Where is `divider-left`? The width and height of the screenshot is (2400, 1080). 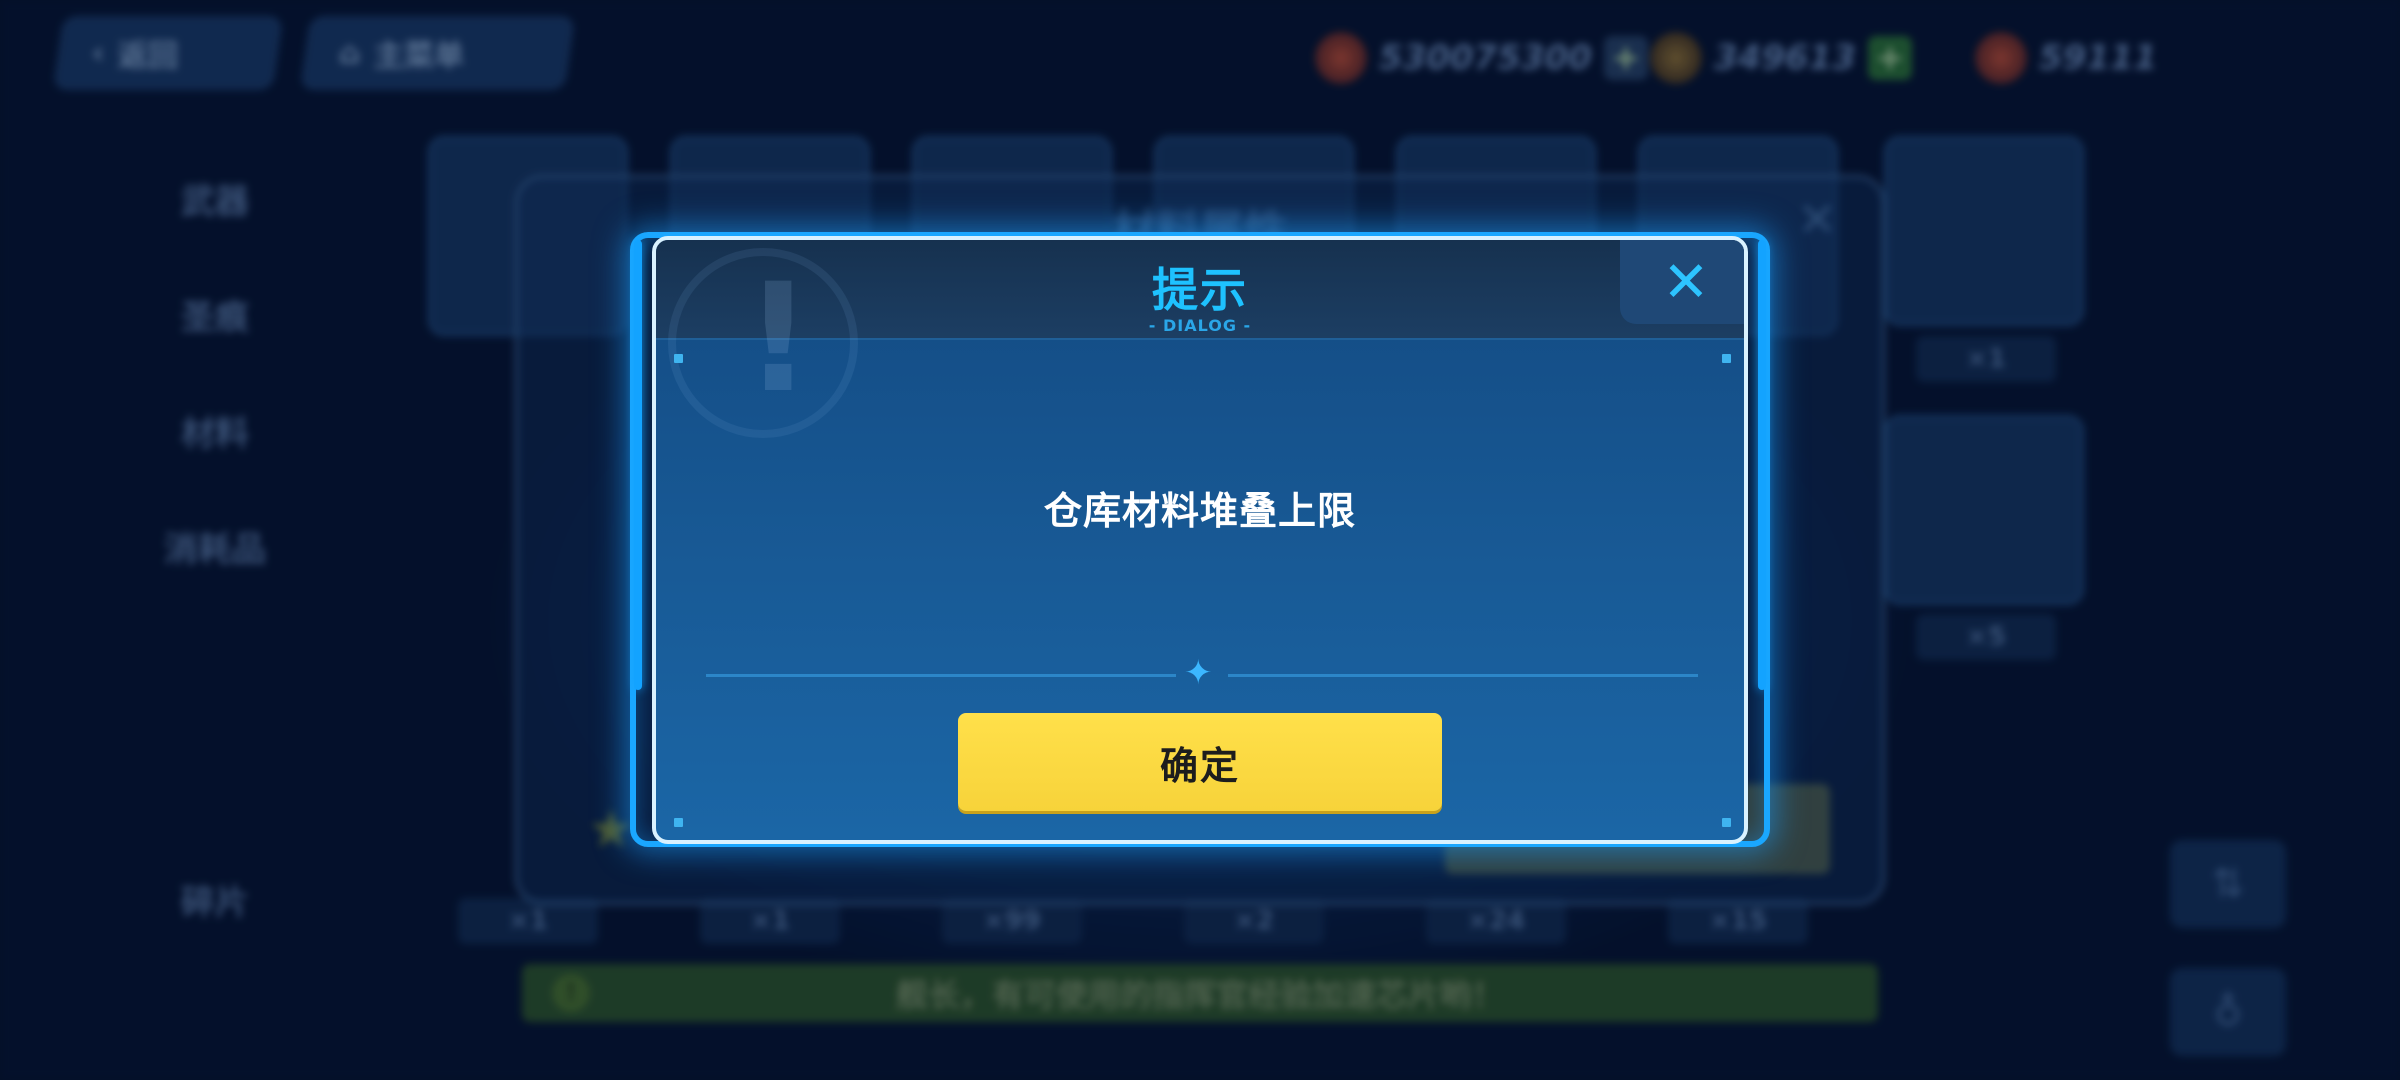 divider-left is located at coordinates (941, 675).